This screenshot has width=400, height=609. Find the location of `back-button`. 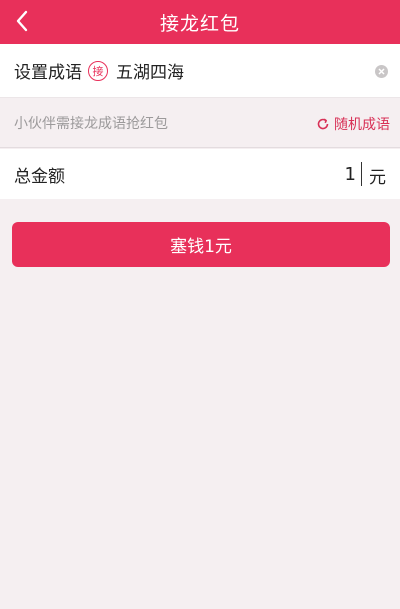

back-button is located at coordinates (22, 21).